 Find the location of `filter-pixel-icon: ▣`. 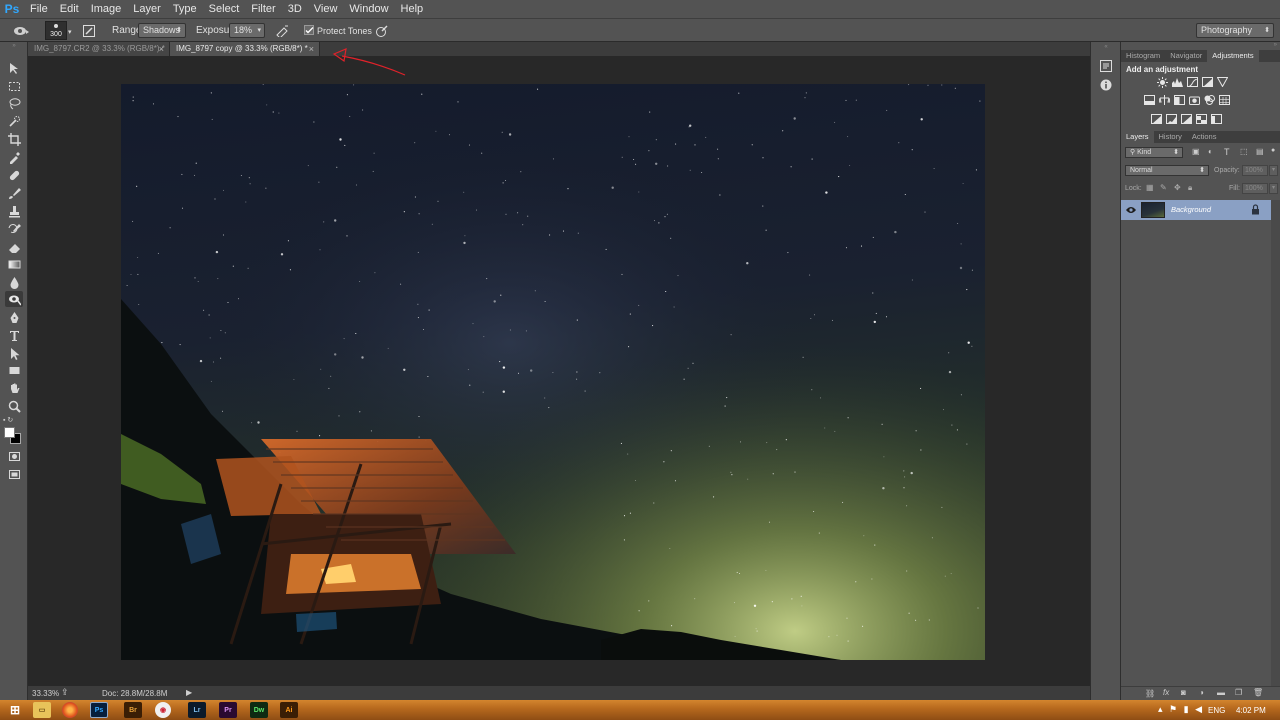

filter-pixel-icon: ▣ is located at coordinates (1196, 151).